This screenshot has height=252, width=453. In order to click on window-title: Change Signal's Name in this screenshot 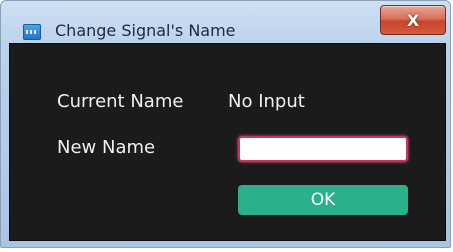, I will do `click(145, 30)`.